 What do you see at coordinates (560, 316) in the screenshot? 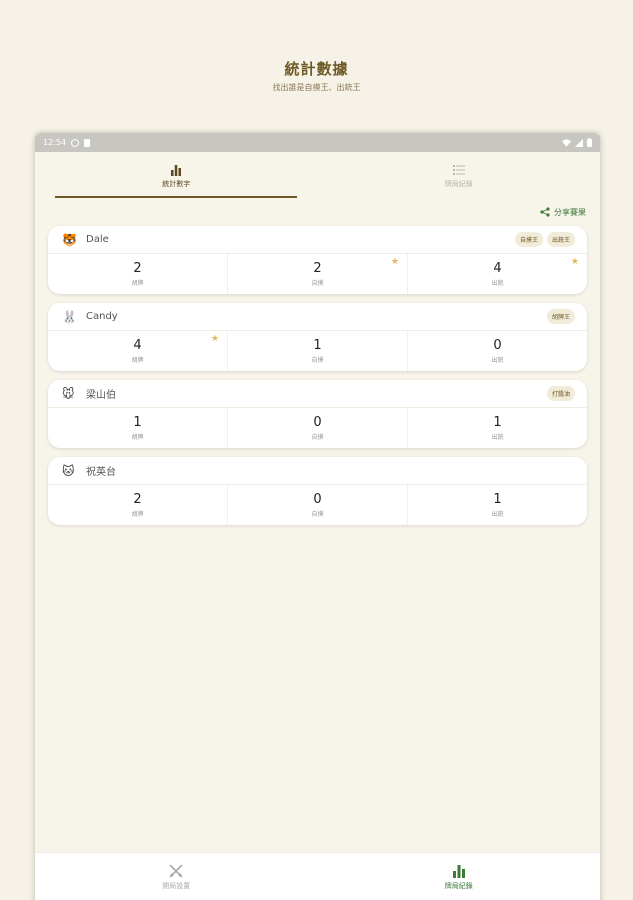
I see `title-badge: 胡牌王` at bounding box center [560, 316].